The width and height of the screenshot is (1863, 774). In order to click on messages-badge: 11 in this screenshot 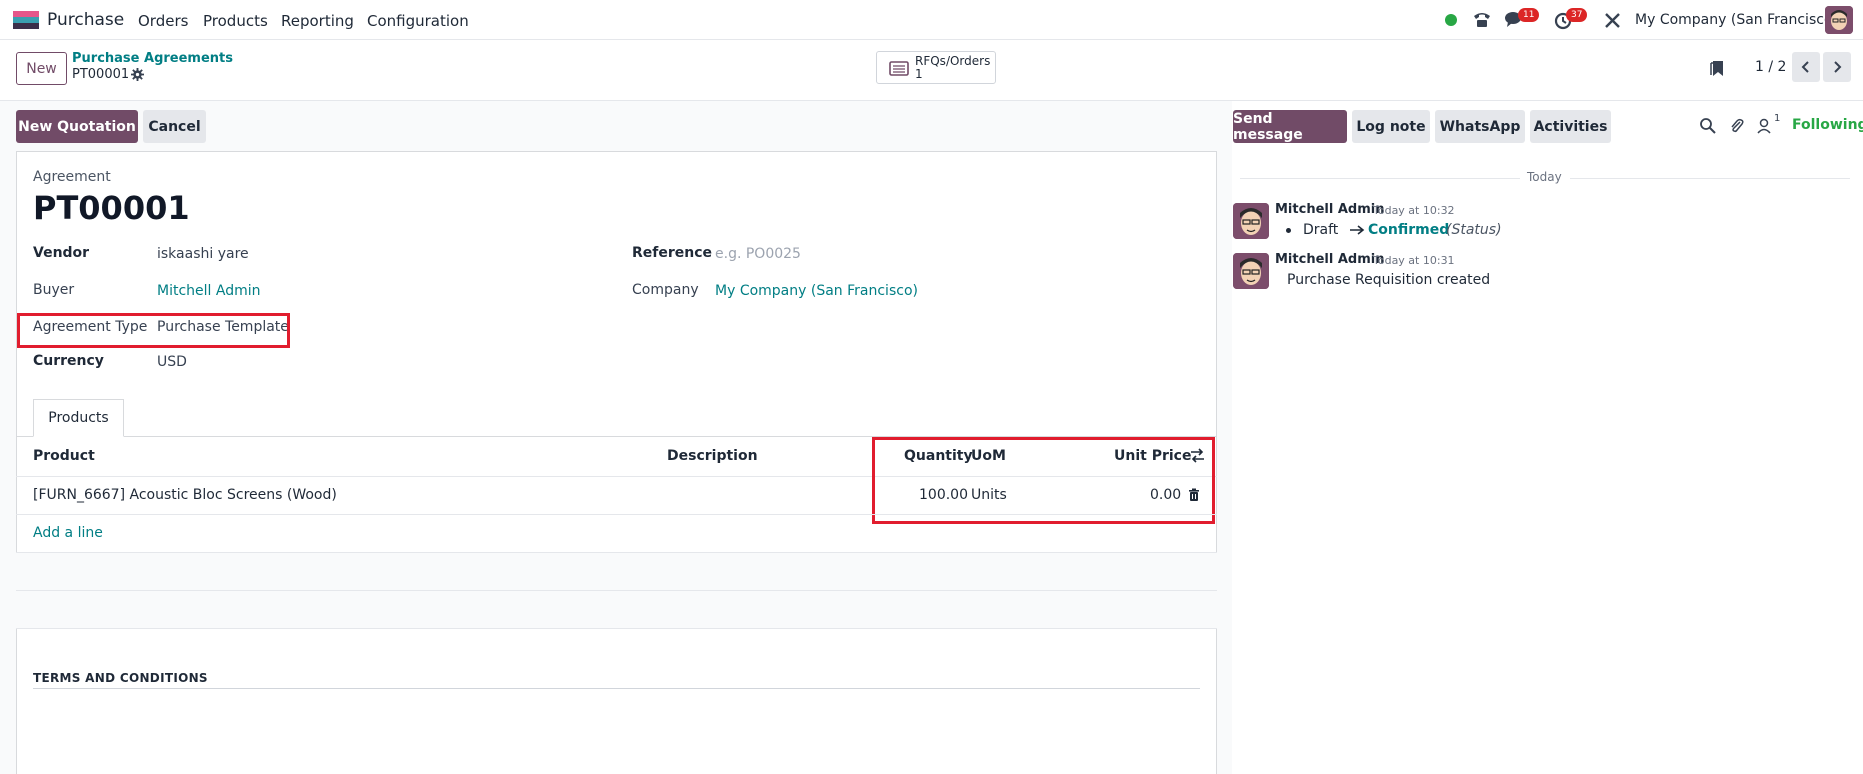, I will do `click(1529, 15)`.